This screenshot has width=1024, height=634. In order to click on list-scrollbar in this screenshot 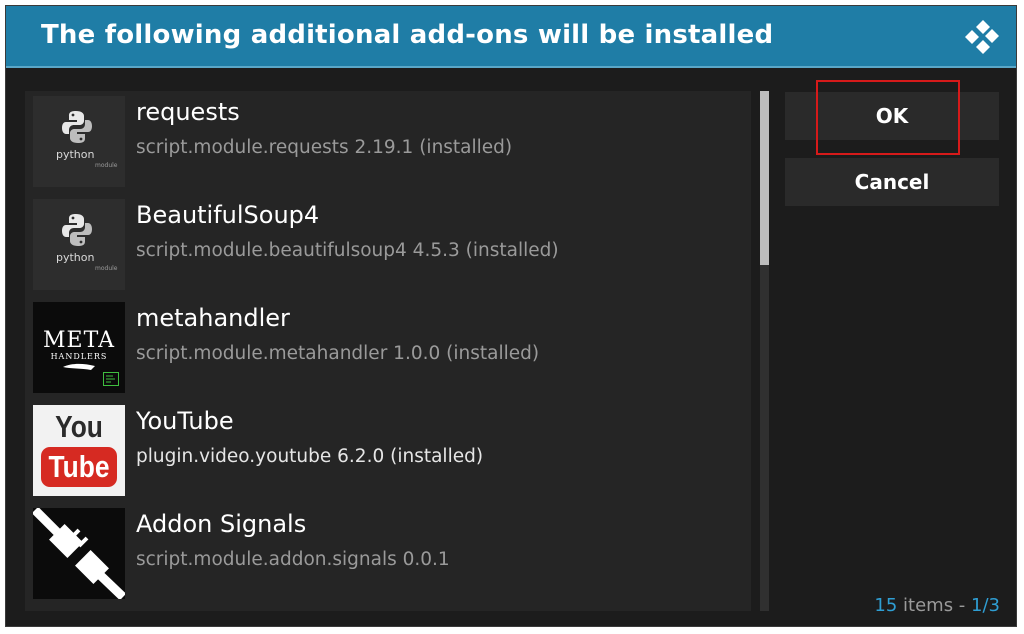, I will do `click(764, 351)`.